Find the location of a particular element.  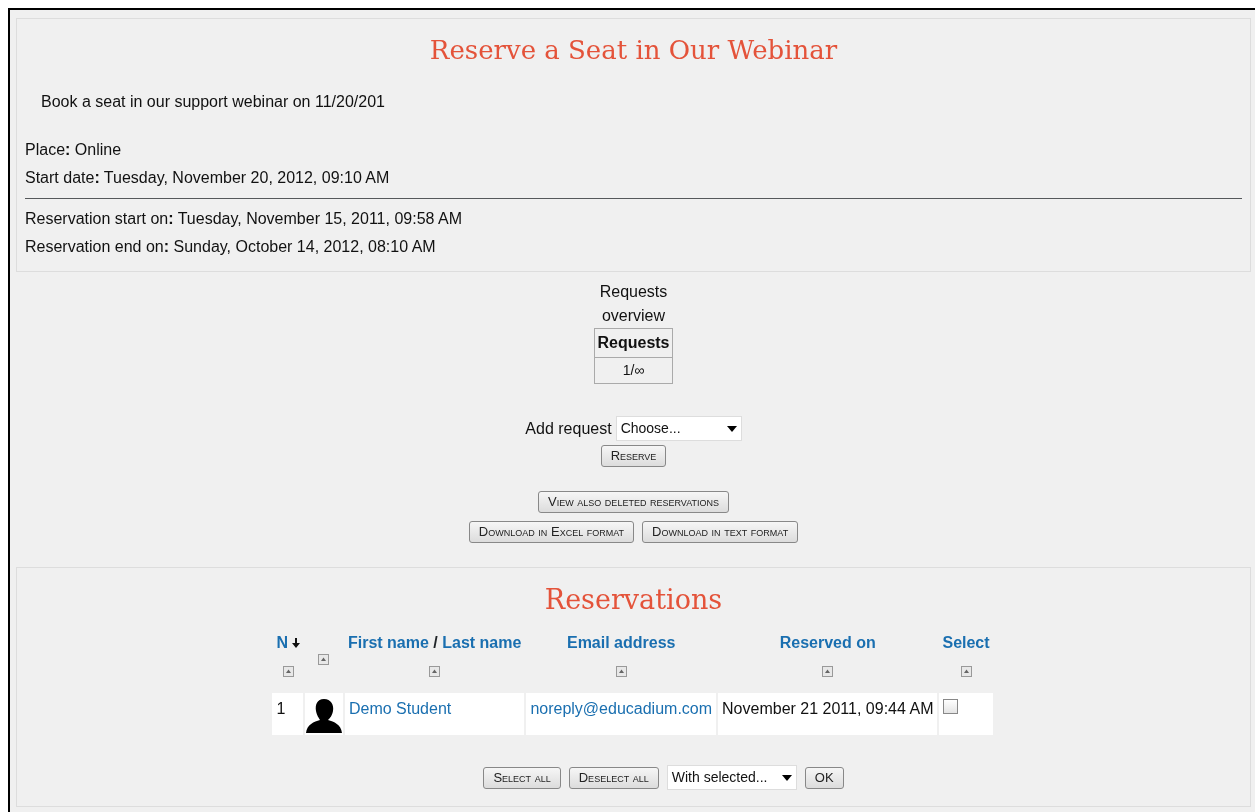

table-cell: 1 is located at coordinates (288, 713).